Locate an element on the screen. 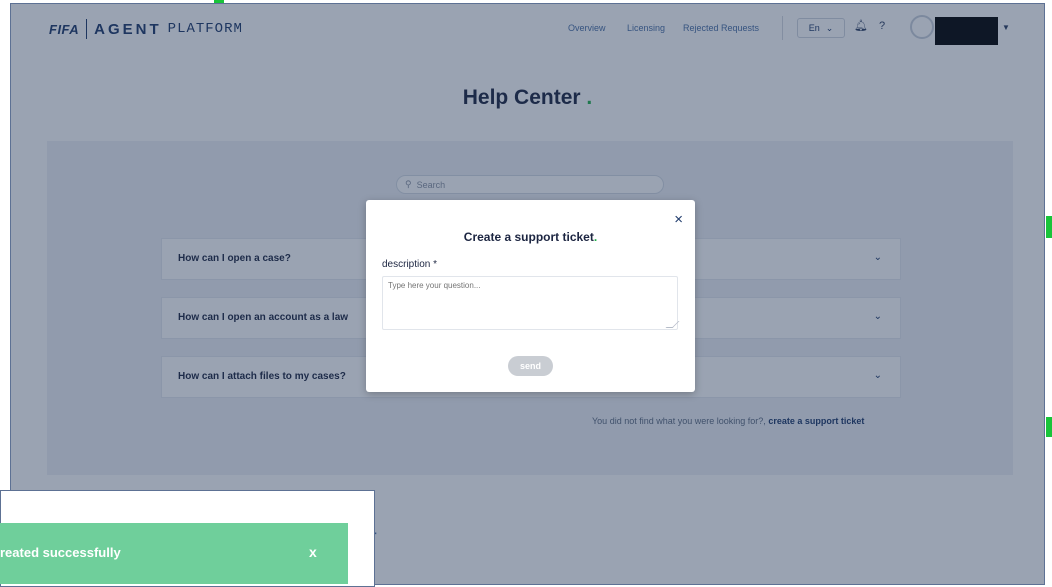 This screenshot has width=1052, height=587. description-label: description * is located at coordinates (410, 264).